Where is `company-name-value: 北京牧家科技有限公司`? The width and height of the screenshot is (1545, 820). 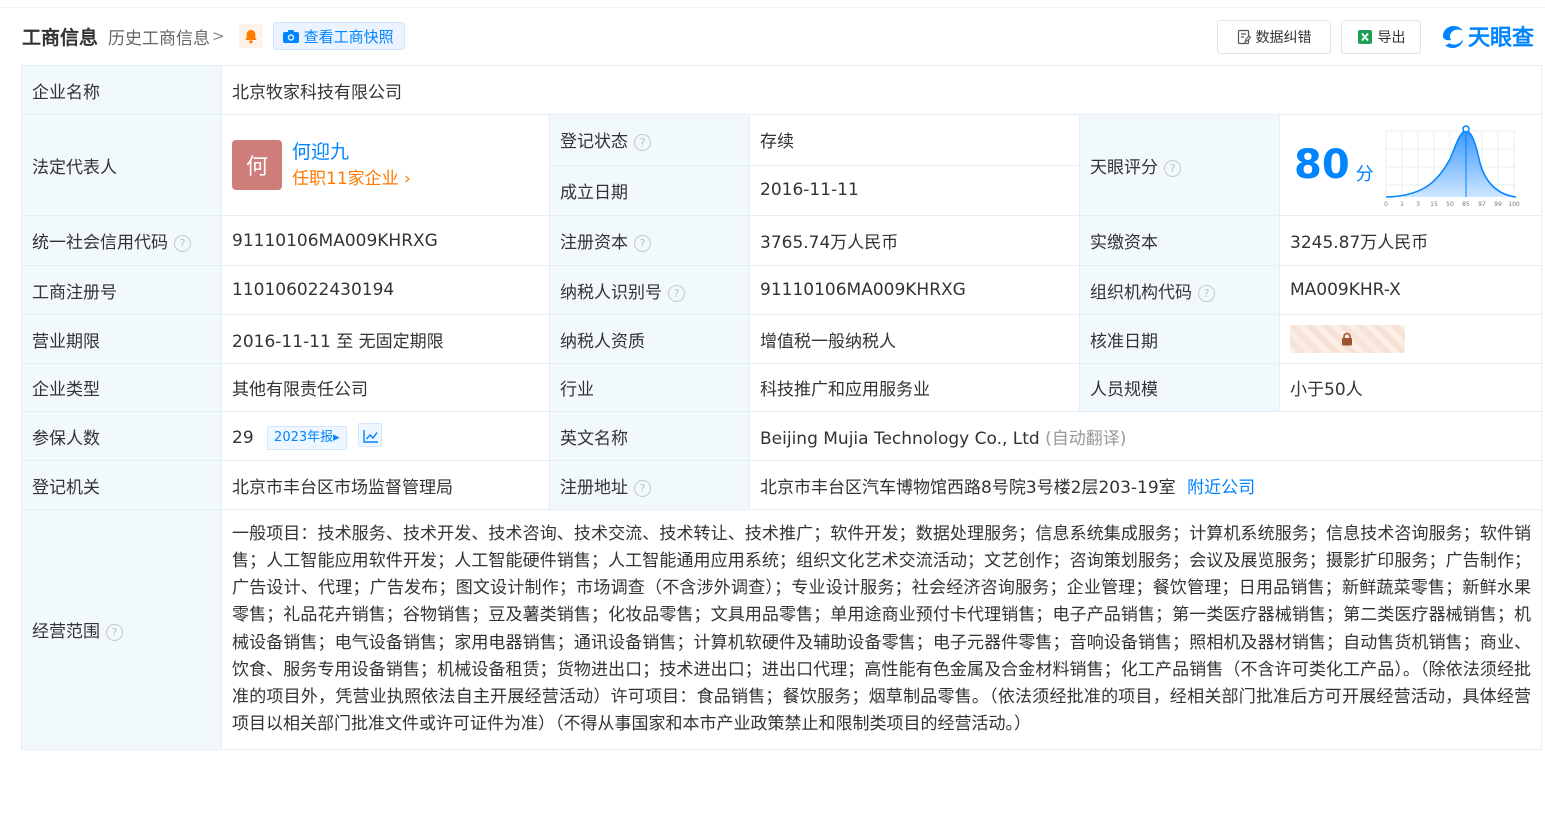
company-name-value: 北京牧家科技有限公司 is located at coordinates (881, 90).